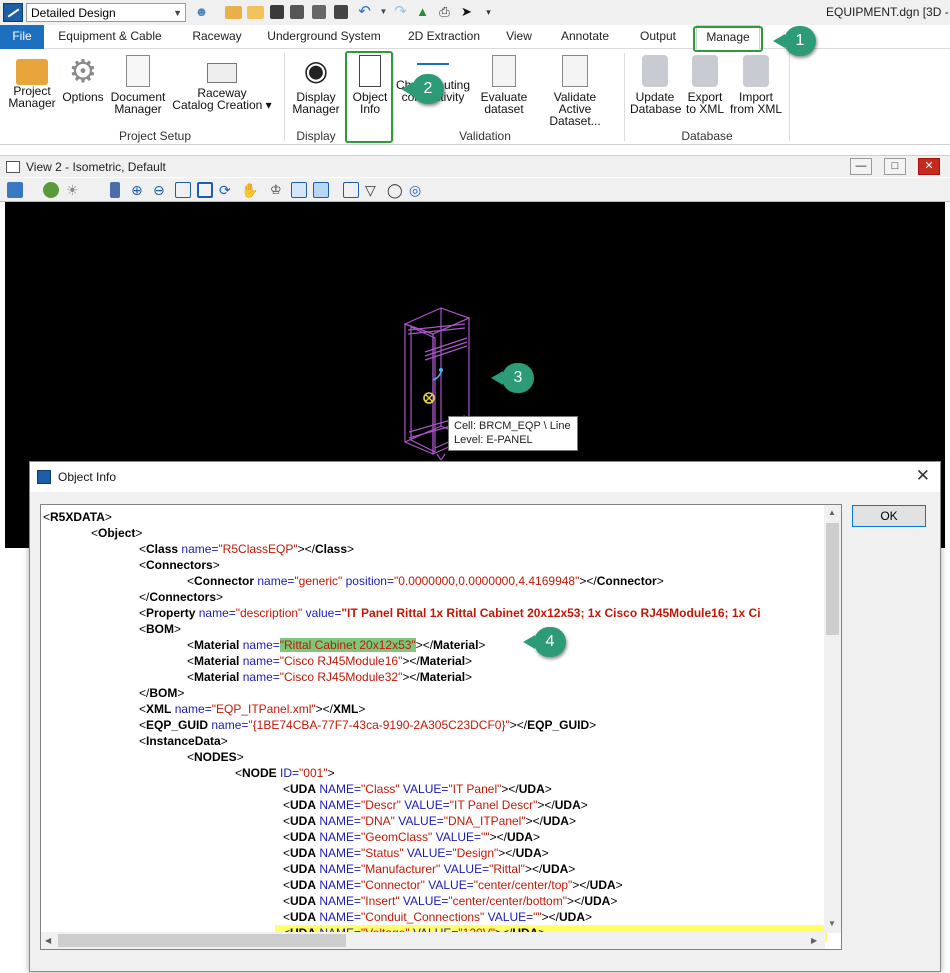 The image size is (950, 973). What do you see at coordinates (32, 82) in the screenshot?
I see `project-manager-button: Project Manager` at bounding box center [32, 82].